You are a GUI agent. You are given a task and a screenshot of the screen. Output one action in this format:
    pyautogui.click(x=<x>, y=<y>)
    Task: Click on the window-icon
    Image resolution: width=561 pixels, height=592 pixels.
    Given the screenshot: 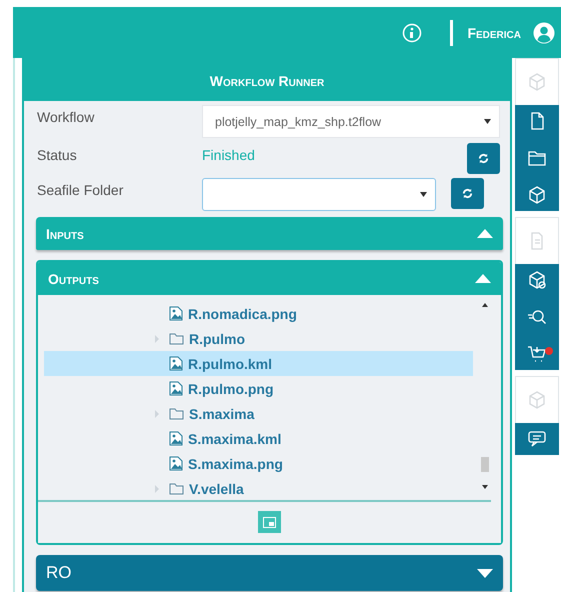 What is the action you would take?
    pyautogui.click(x=269, y=522)
    